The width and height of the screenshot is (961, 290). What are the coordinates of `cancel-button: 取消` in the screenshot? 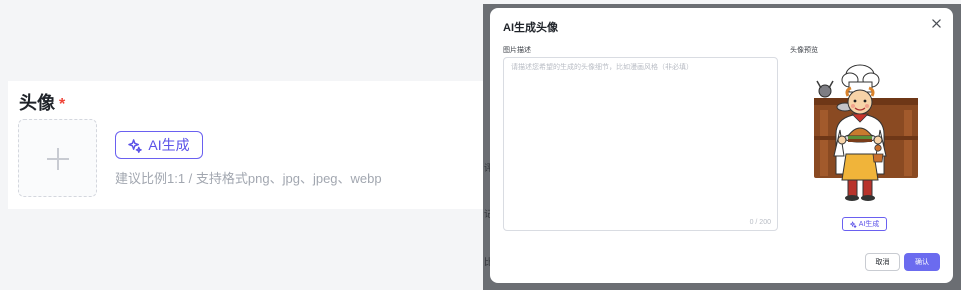 It's located at (882, 262).